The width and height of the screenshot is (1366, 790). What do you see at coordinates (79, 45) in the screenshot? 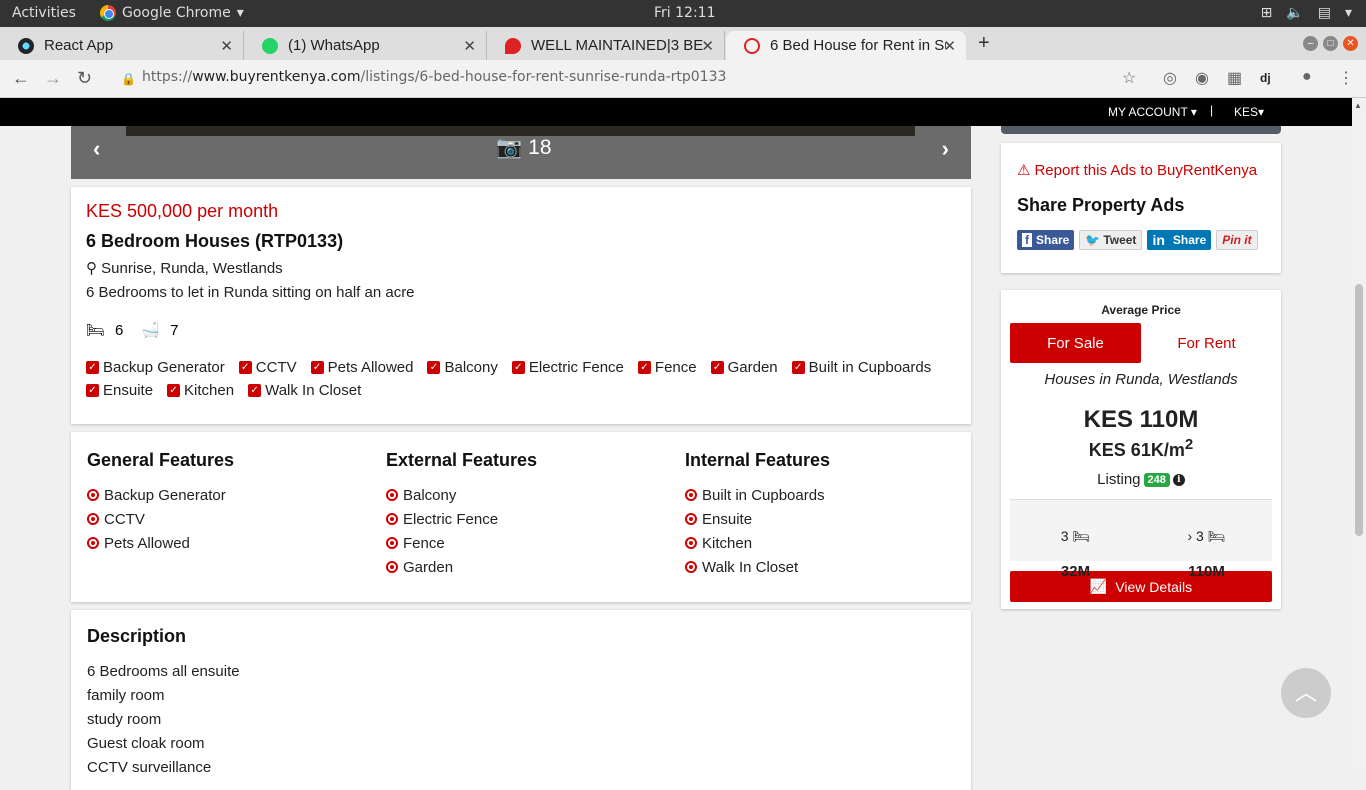
I see `tab-label: React App` at bounding box center [79, 45].